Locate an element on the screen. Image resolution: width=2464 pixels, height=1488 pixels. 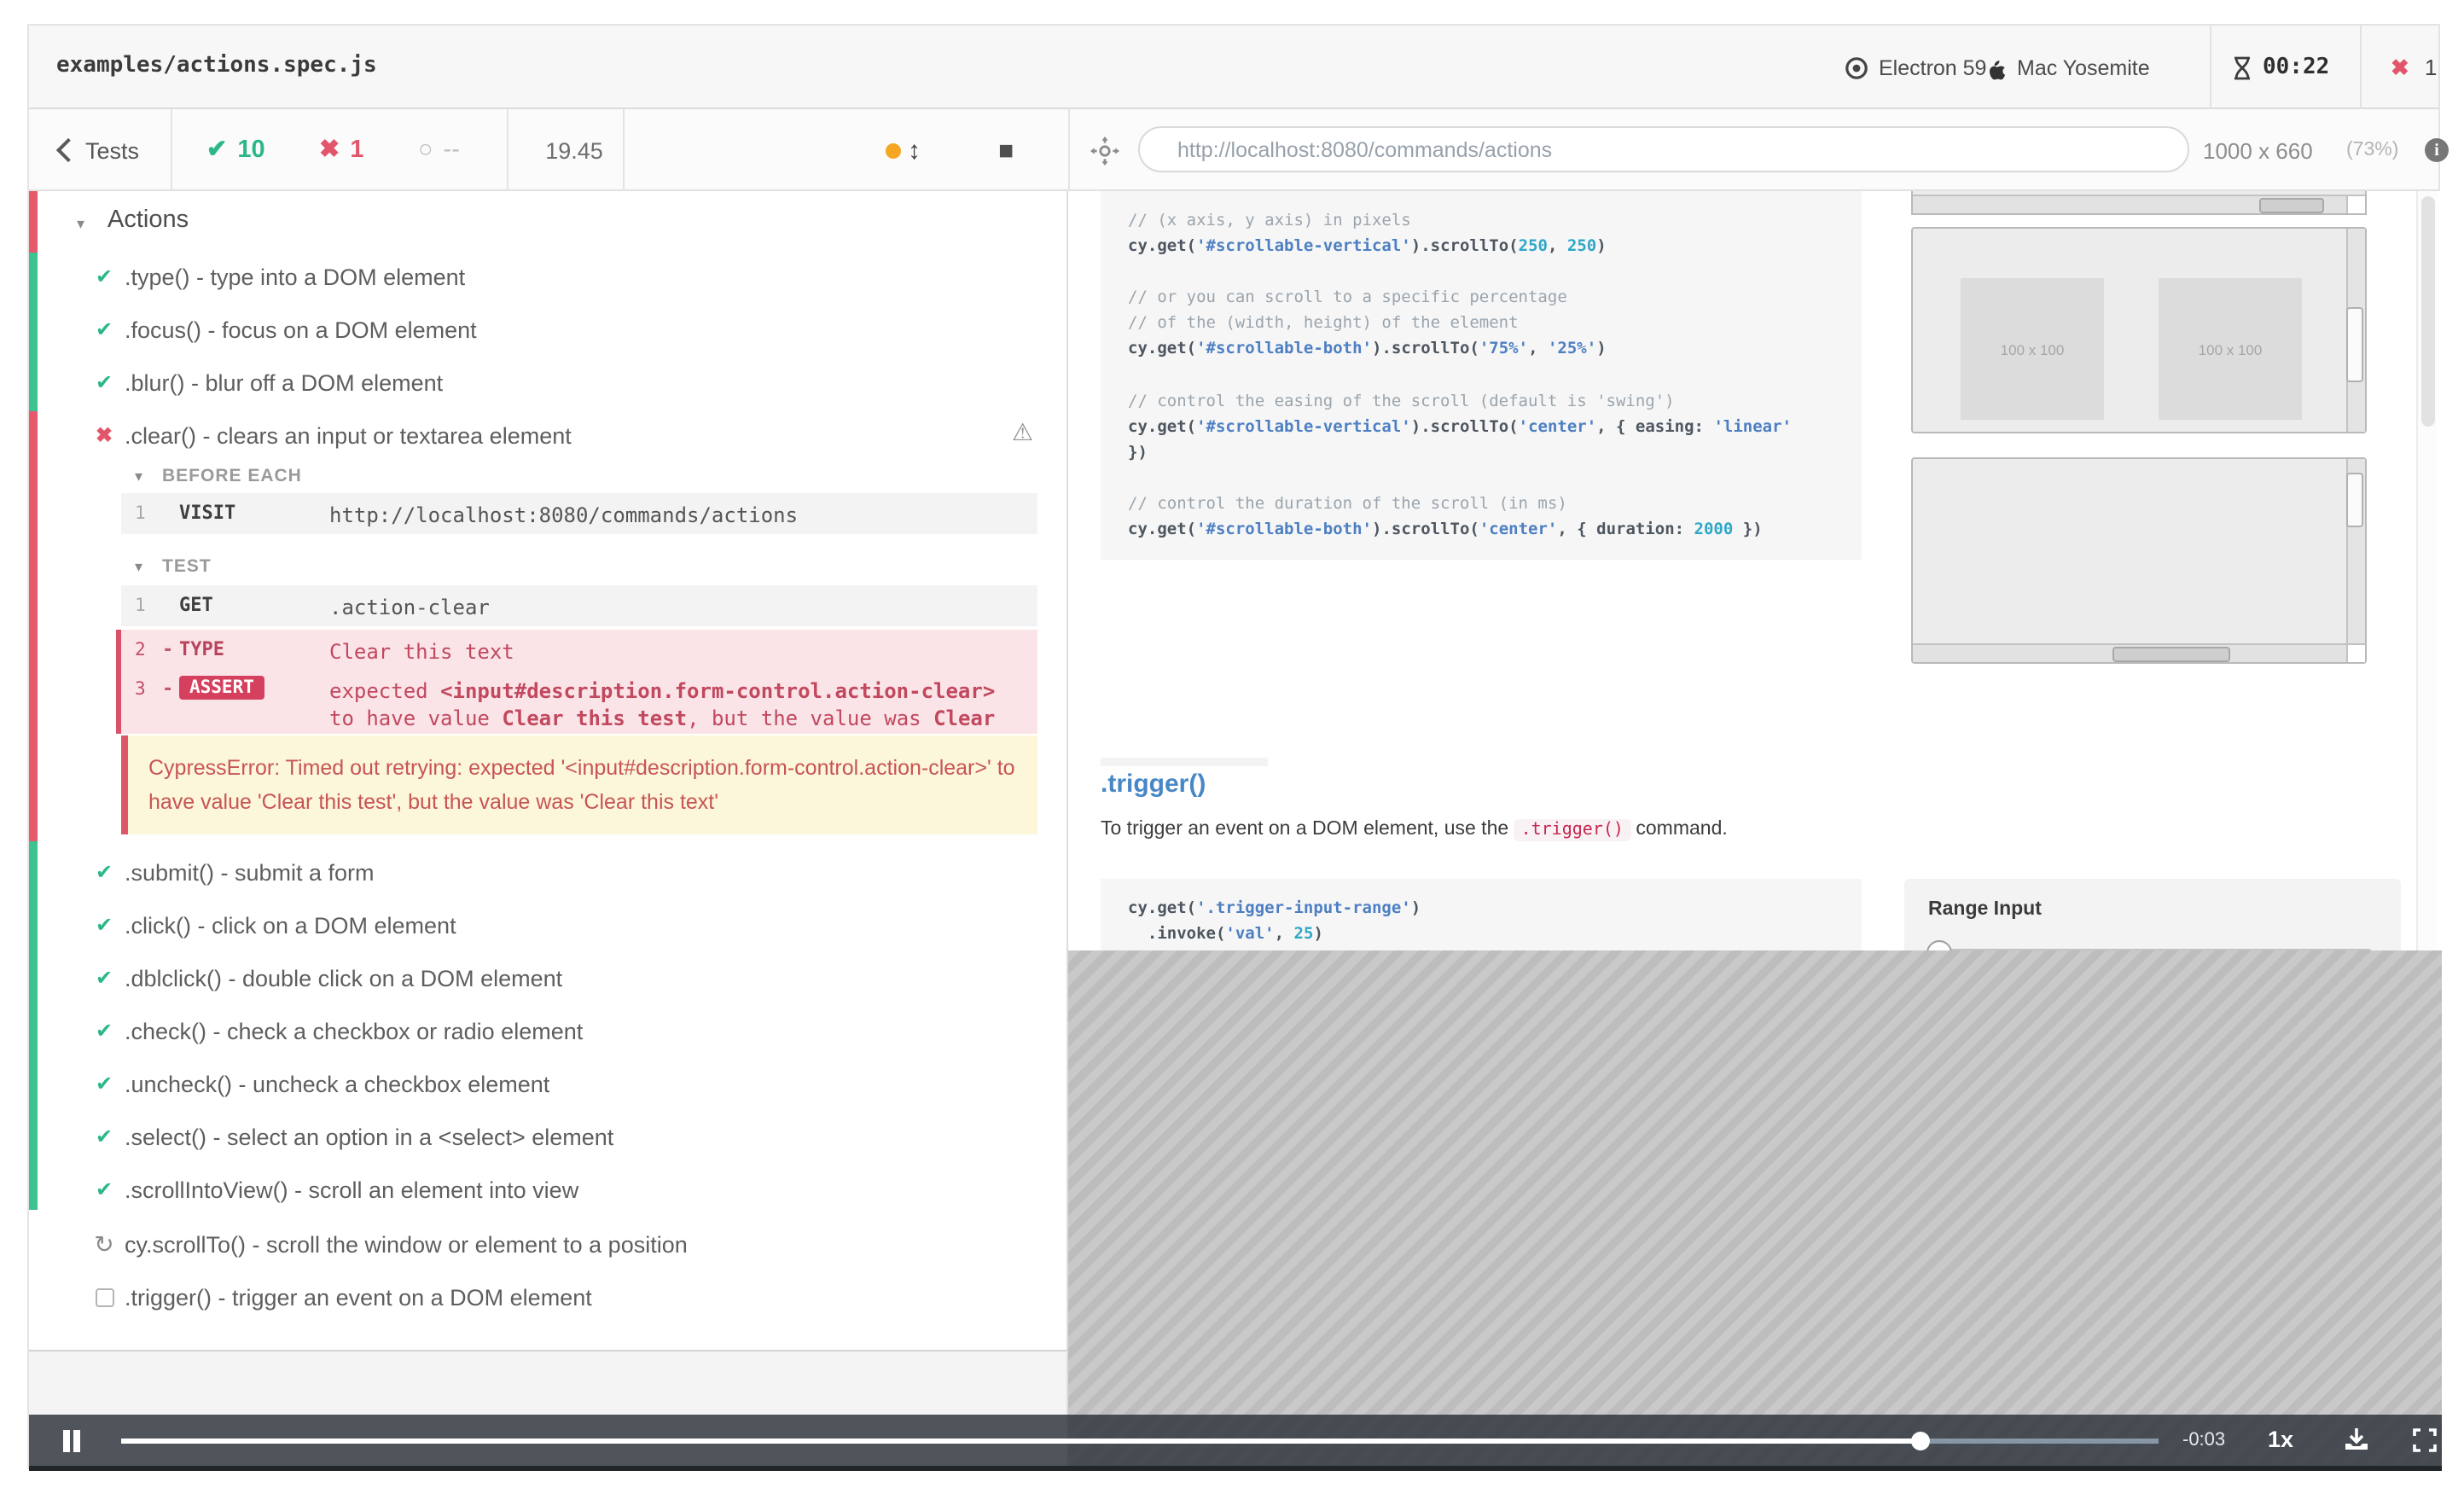
command-message: .action-clear is located at coordinates (409, 607).